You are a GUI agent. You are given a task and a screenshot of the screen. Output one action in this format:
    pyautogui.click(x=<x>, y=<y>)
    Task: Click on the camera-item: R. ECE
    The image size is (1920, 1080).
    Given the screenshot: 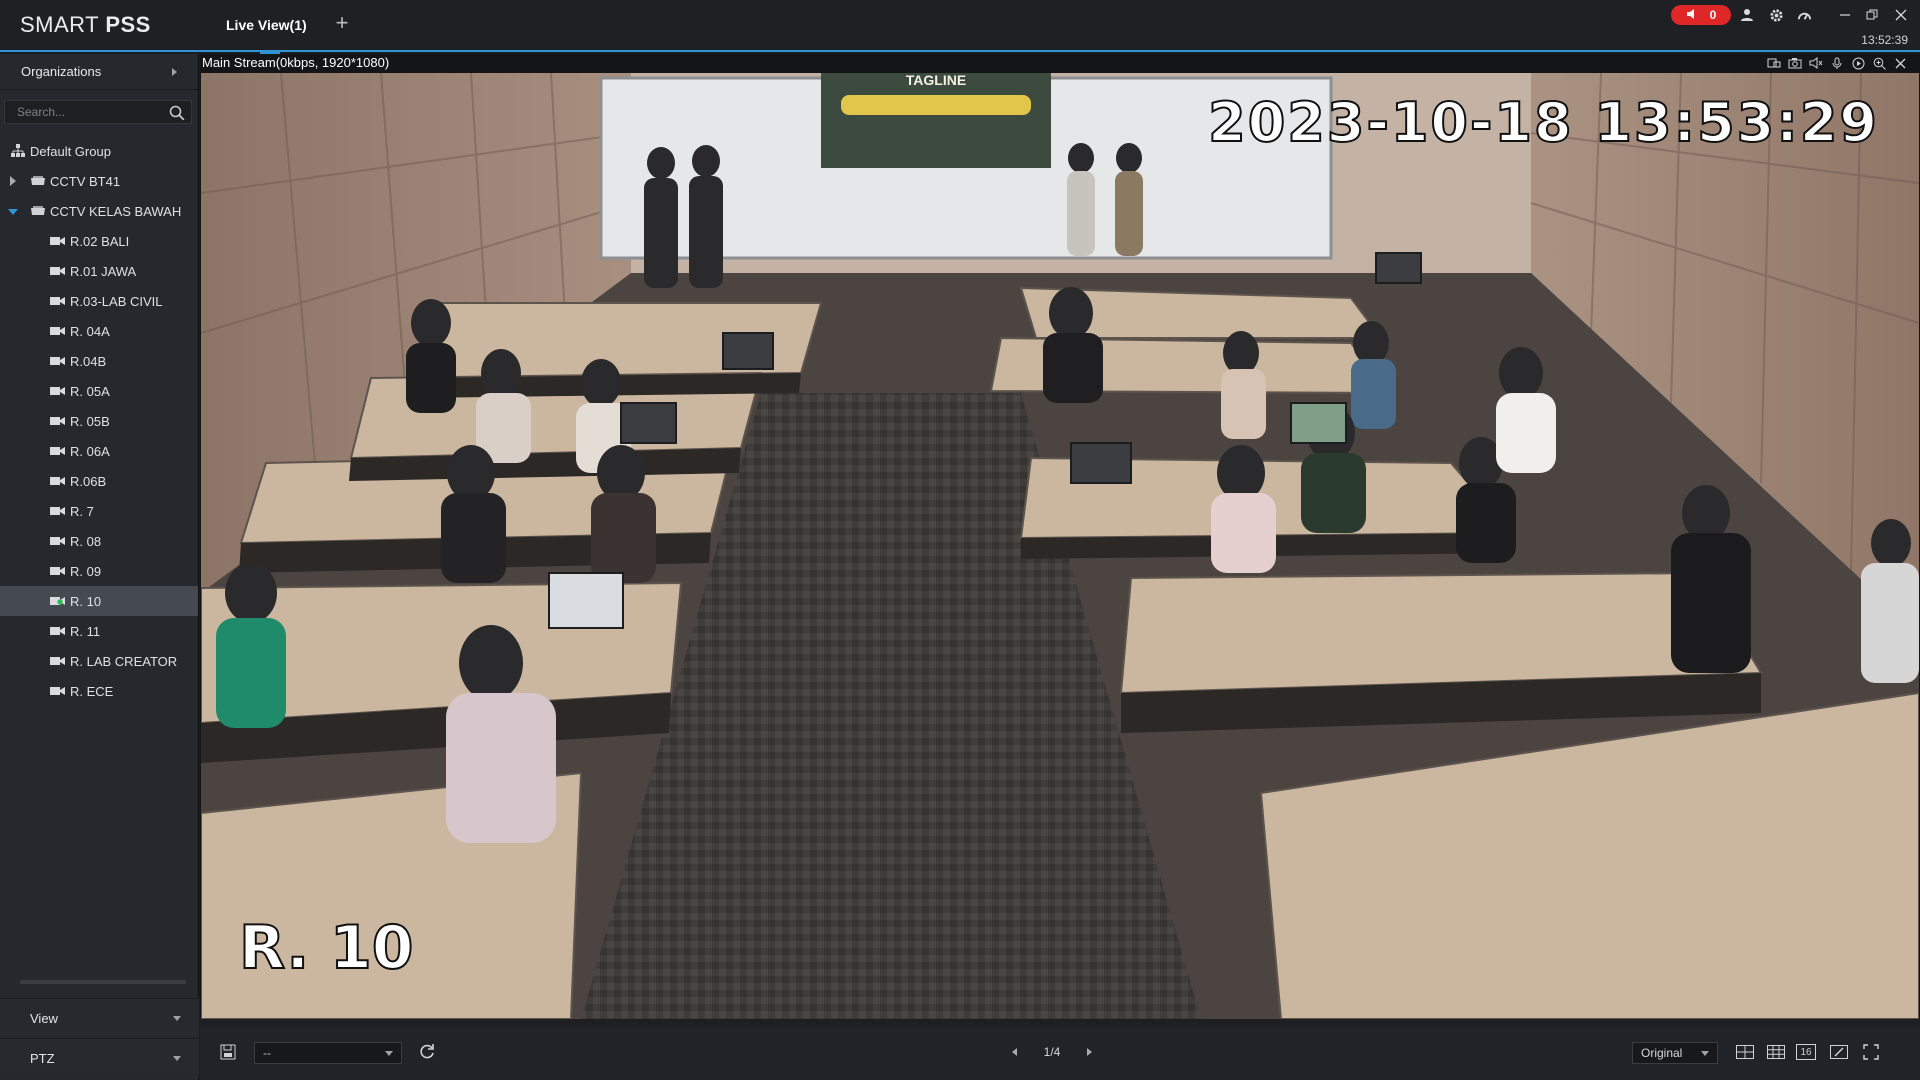 What is the action you would take?
    pyautogui.click(x=99, y=691)
    